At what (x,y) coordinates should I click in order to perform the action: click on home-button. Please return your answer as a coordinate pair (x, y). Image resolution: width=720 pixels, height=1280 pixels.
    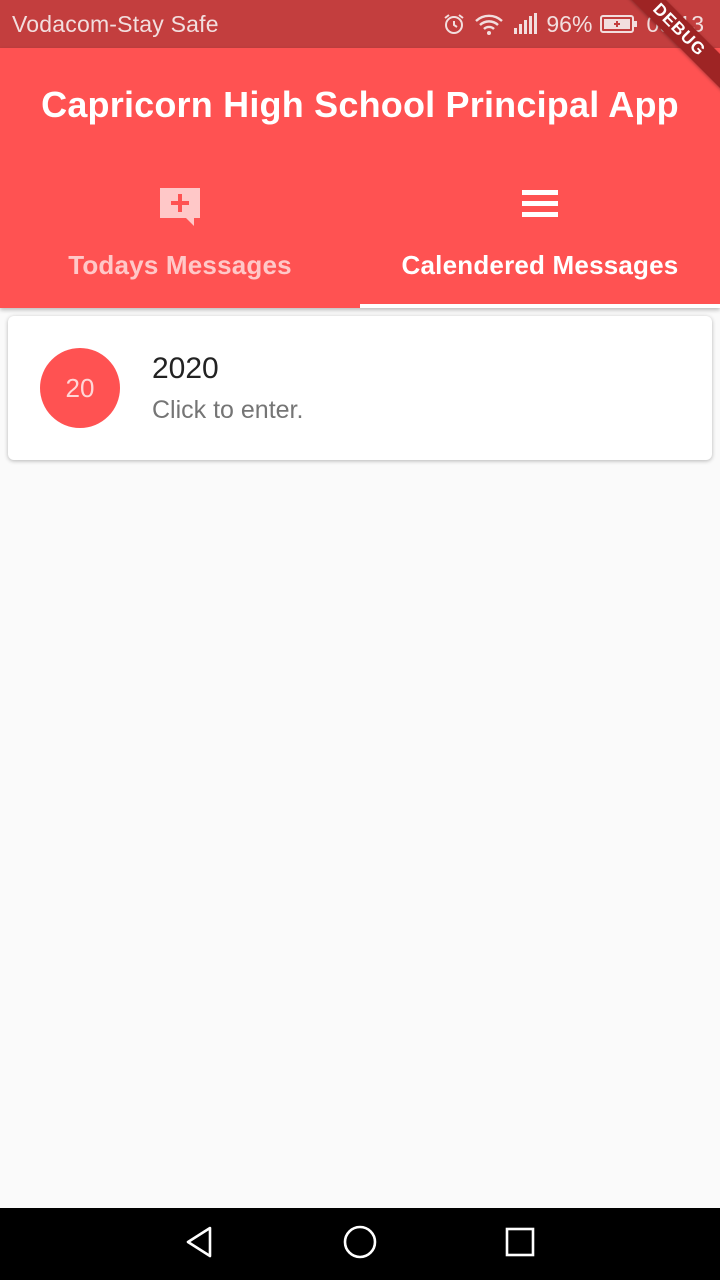
    Looking at the image, I should click on (360, 1244).